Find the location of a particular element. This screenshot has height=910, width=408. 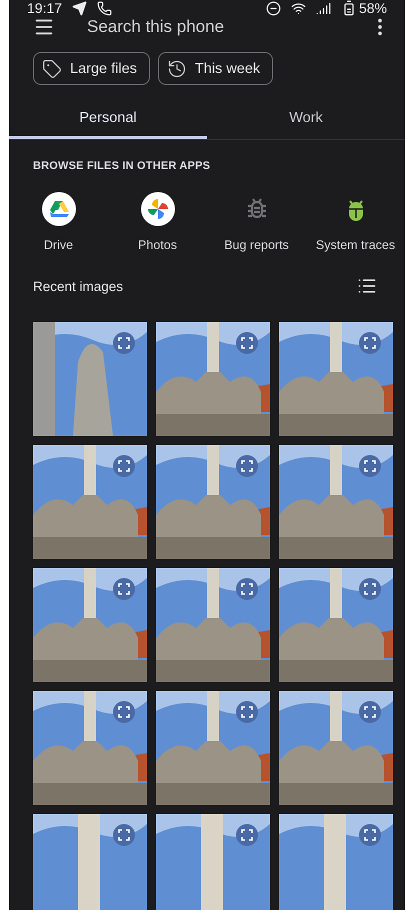

section-title: Recent images is located at coordinates (78, 286).